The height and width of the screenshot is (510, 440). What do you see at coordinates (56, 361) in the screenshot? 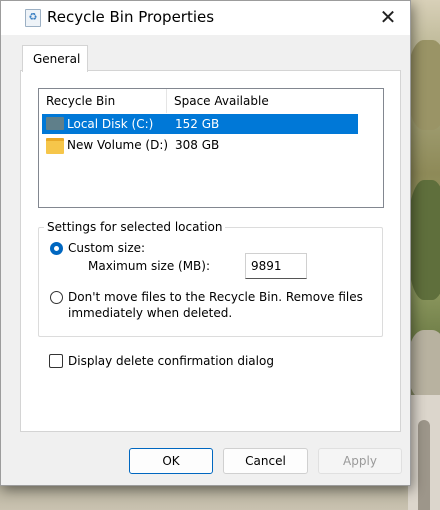
I see `confirm-delete-checkbox` at bounding box center [56, 361].